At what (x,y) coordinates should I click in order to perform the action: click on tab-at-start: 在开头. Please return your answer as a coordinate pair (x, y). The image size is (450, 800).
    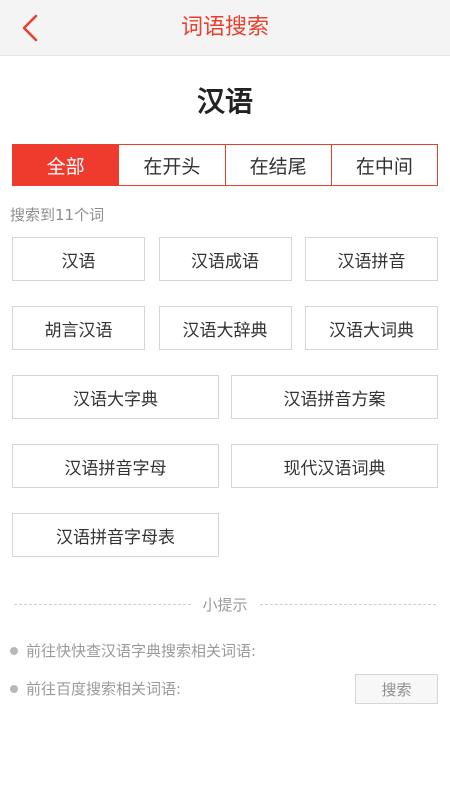
    Looking at the image, I should click on (171, 165).